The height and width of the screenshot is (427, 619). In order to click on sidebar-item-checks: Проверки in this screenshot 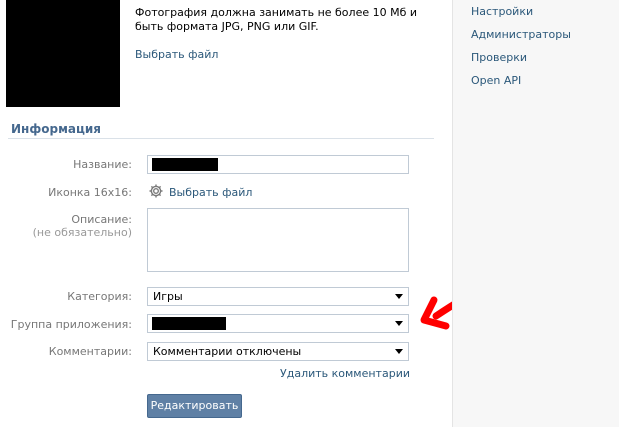, I will do `click(499, 57)`.